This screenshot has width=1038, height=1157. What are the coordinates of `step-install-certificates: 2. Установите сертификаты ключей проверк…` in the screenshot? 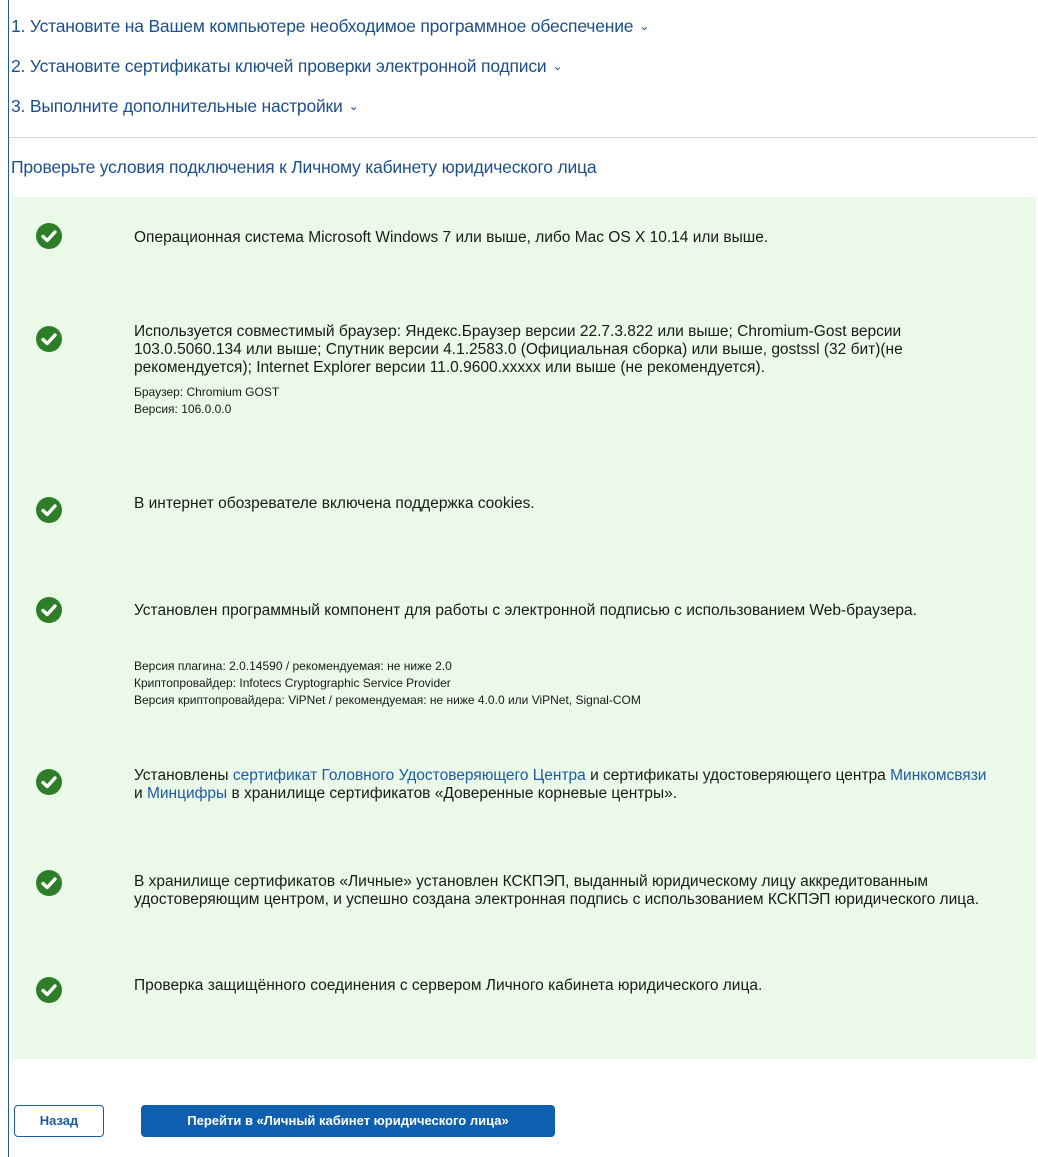 It's located at (521, 74).